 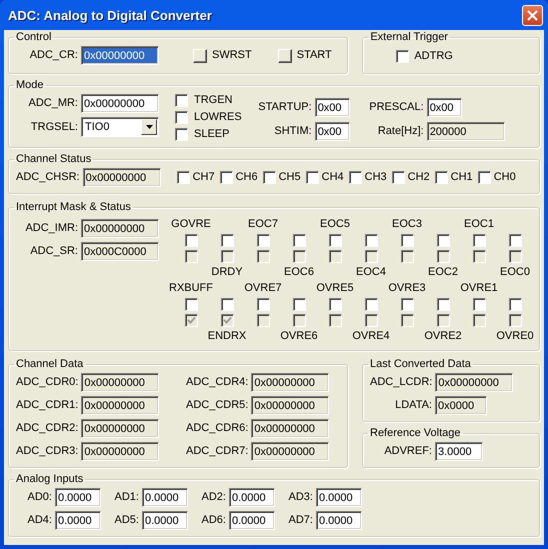 I want to click on input-field: 0x0000, so click(x=461, y=405).